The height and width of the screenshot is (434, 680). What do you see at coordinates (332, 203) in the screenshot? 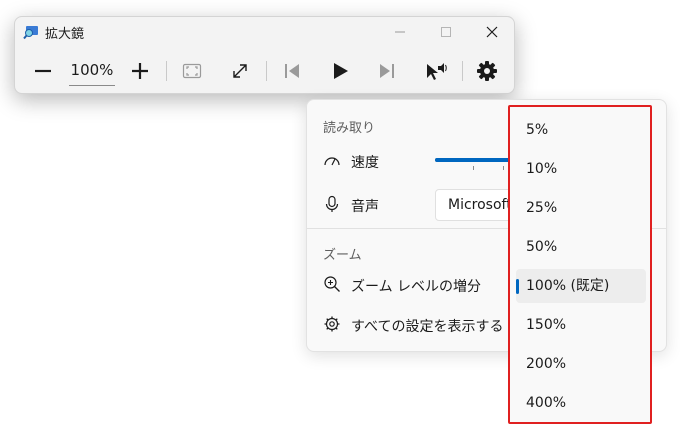
I see `microphone-icon` at bounding box center [332, 203].